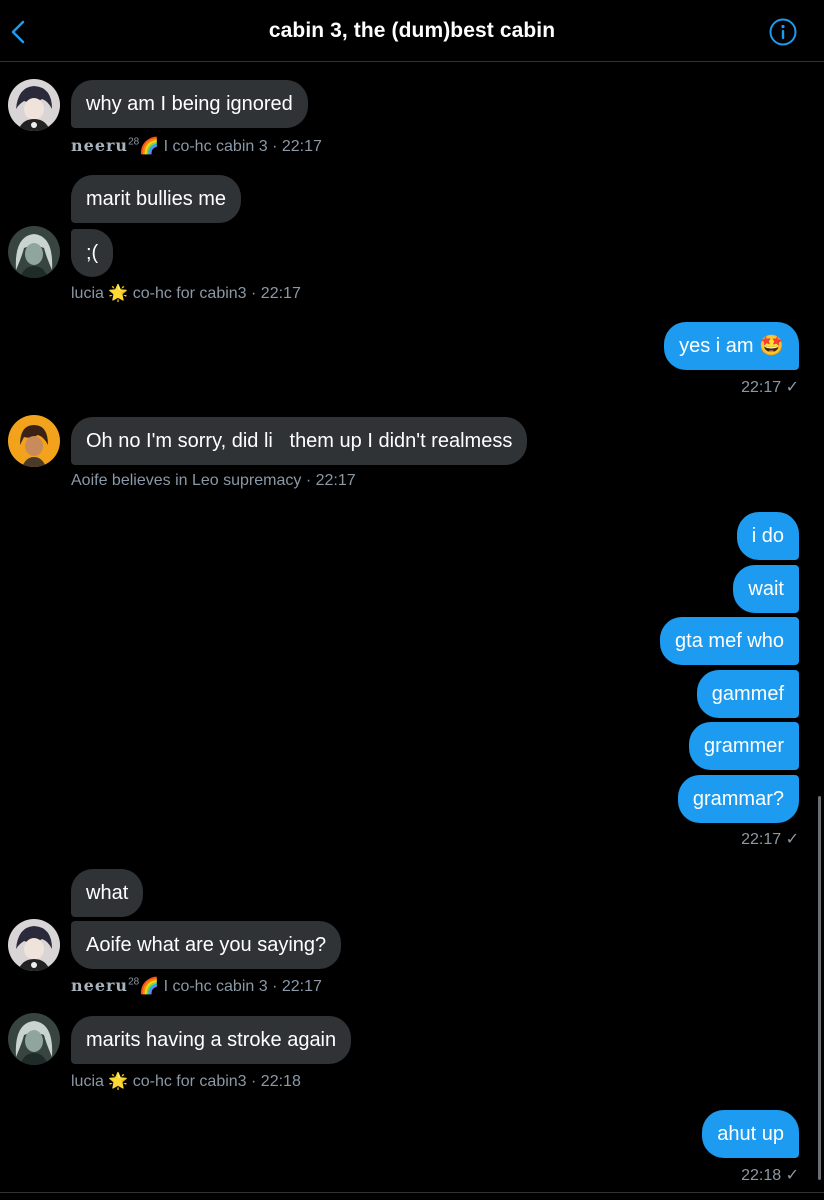  I want to click on message-bubble-outgoing: wait, so click(766, 589).